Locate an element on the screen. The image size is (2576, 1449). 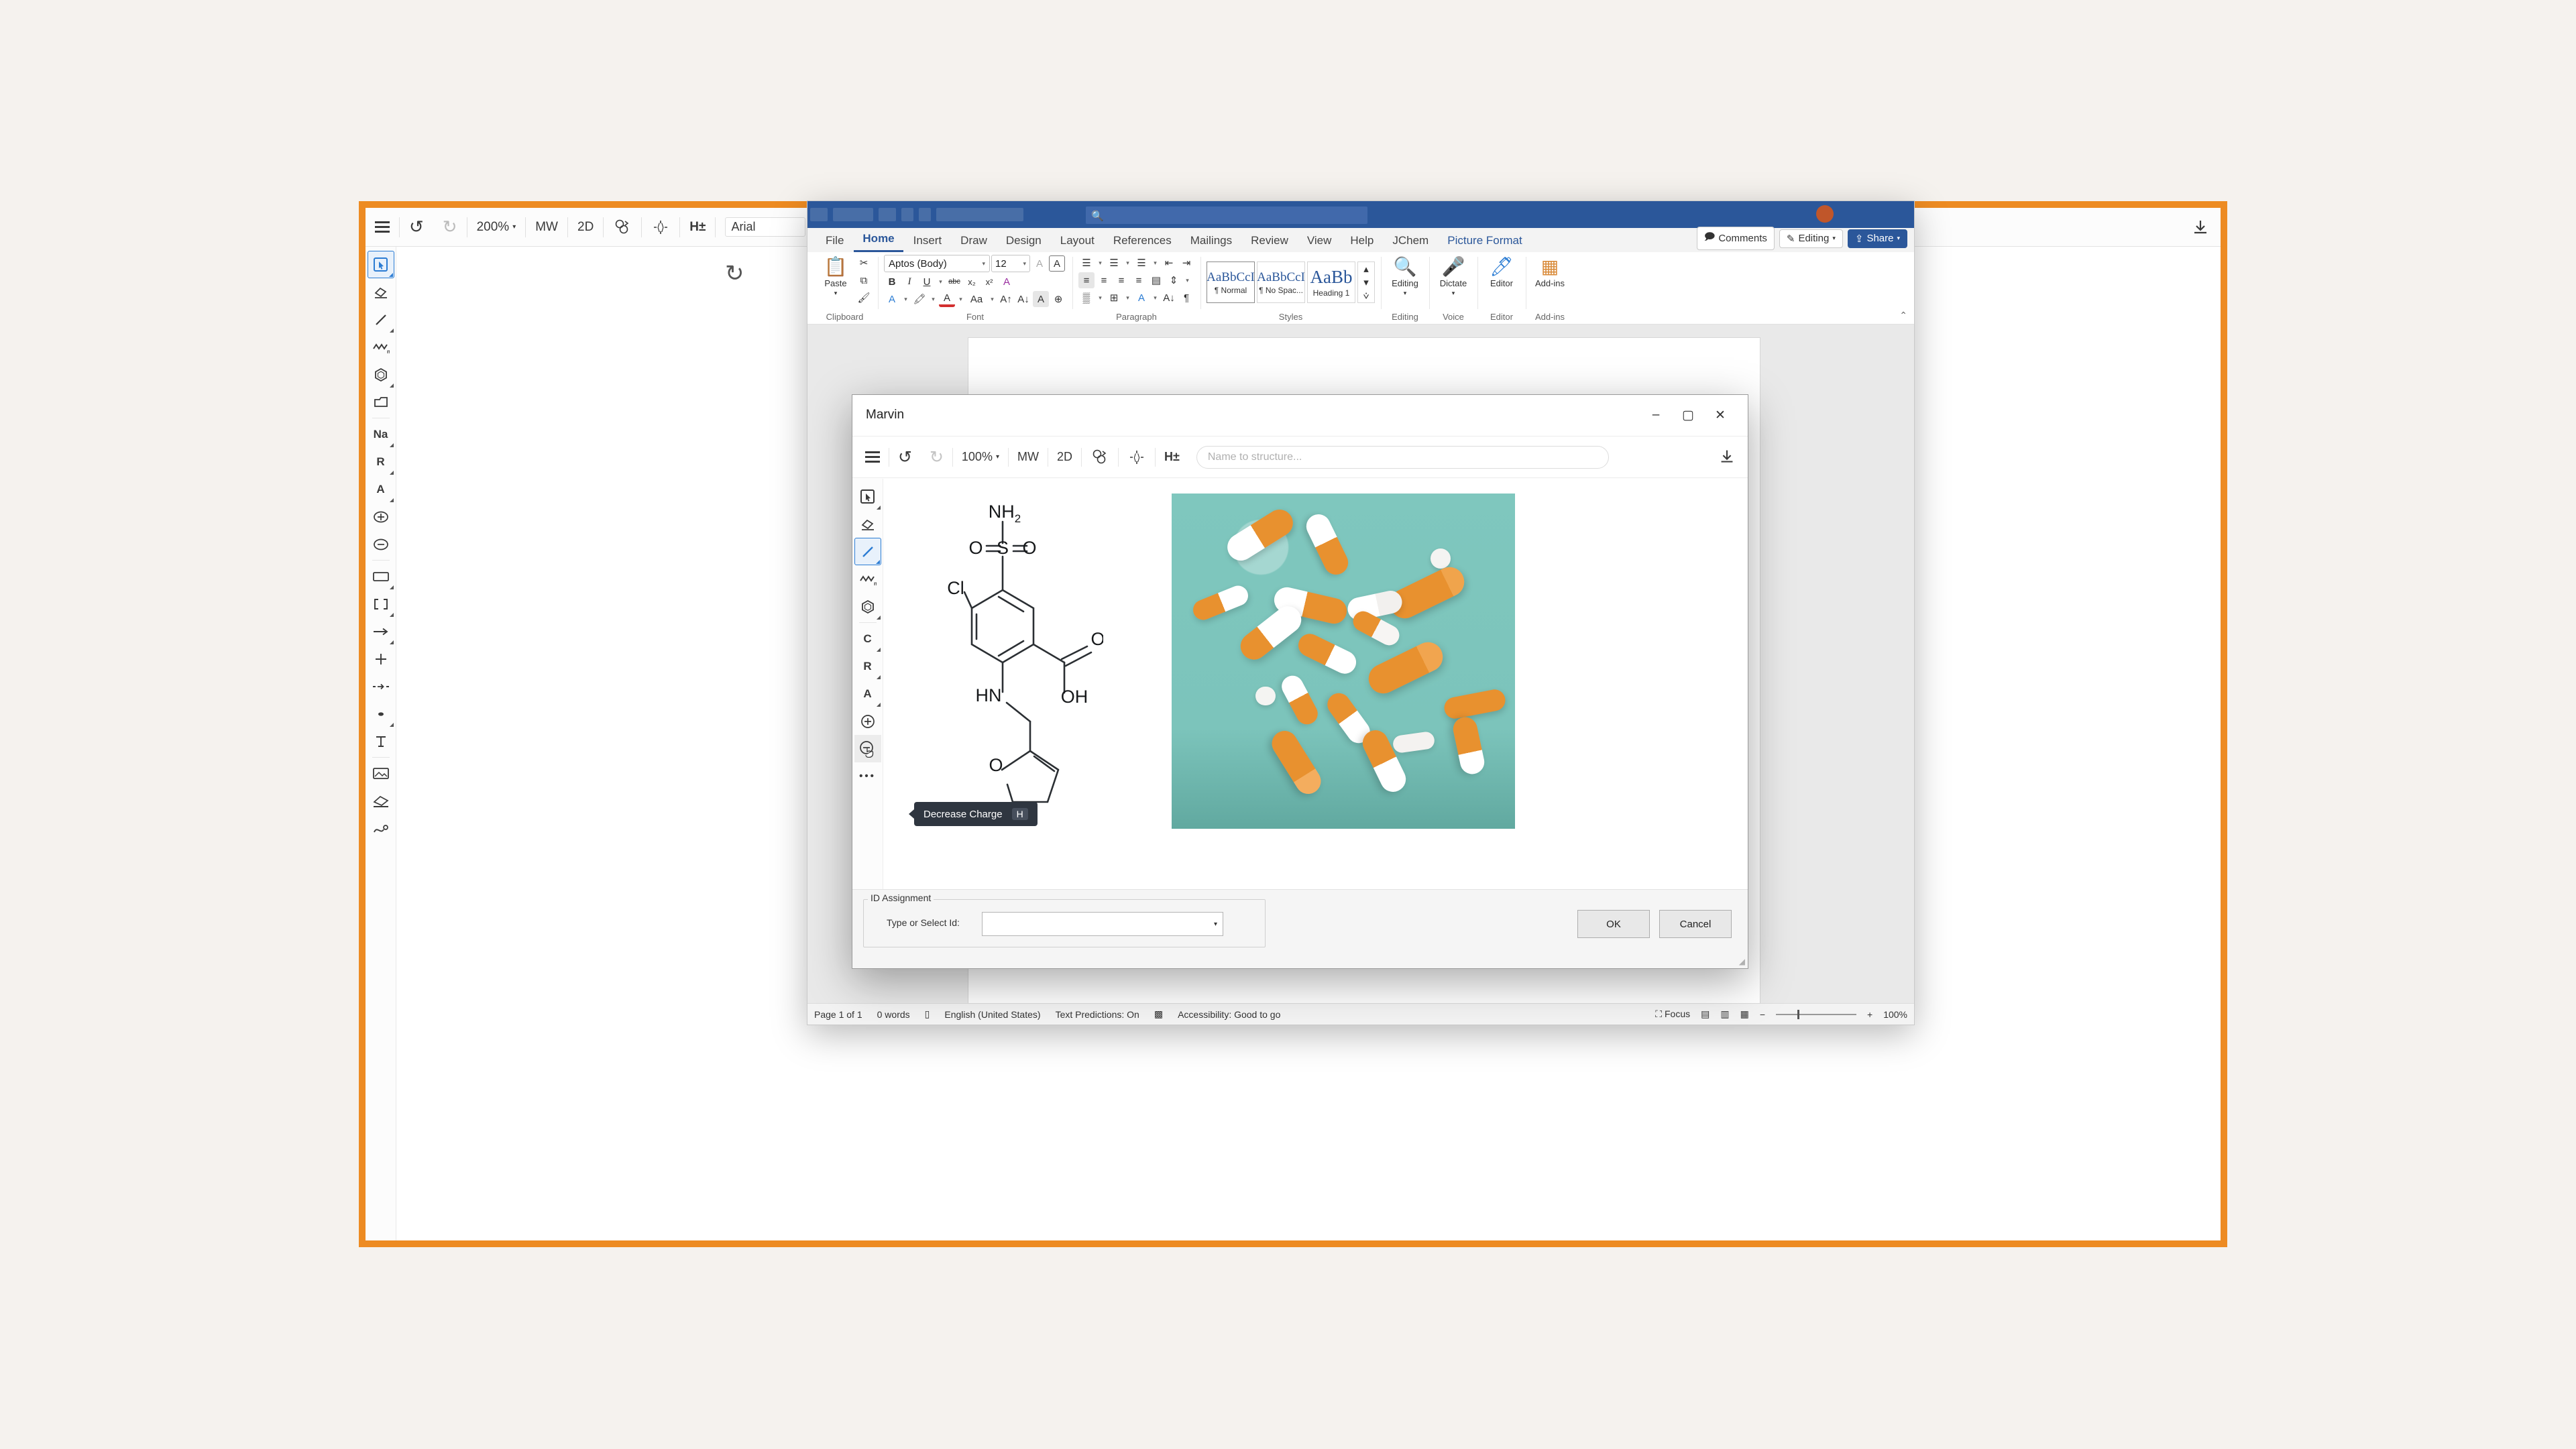
minimize-button: – is located at coordinates (1655, 415).